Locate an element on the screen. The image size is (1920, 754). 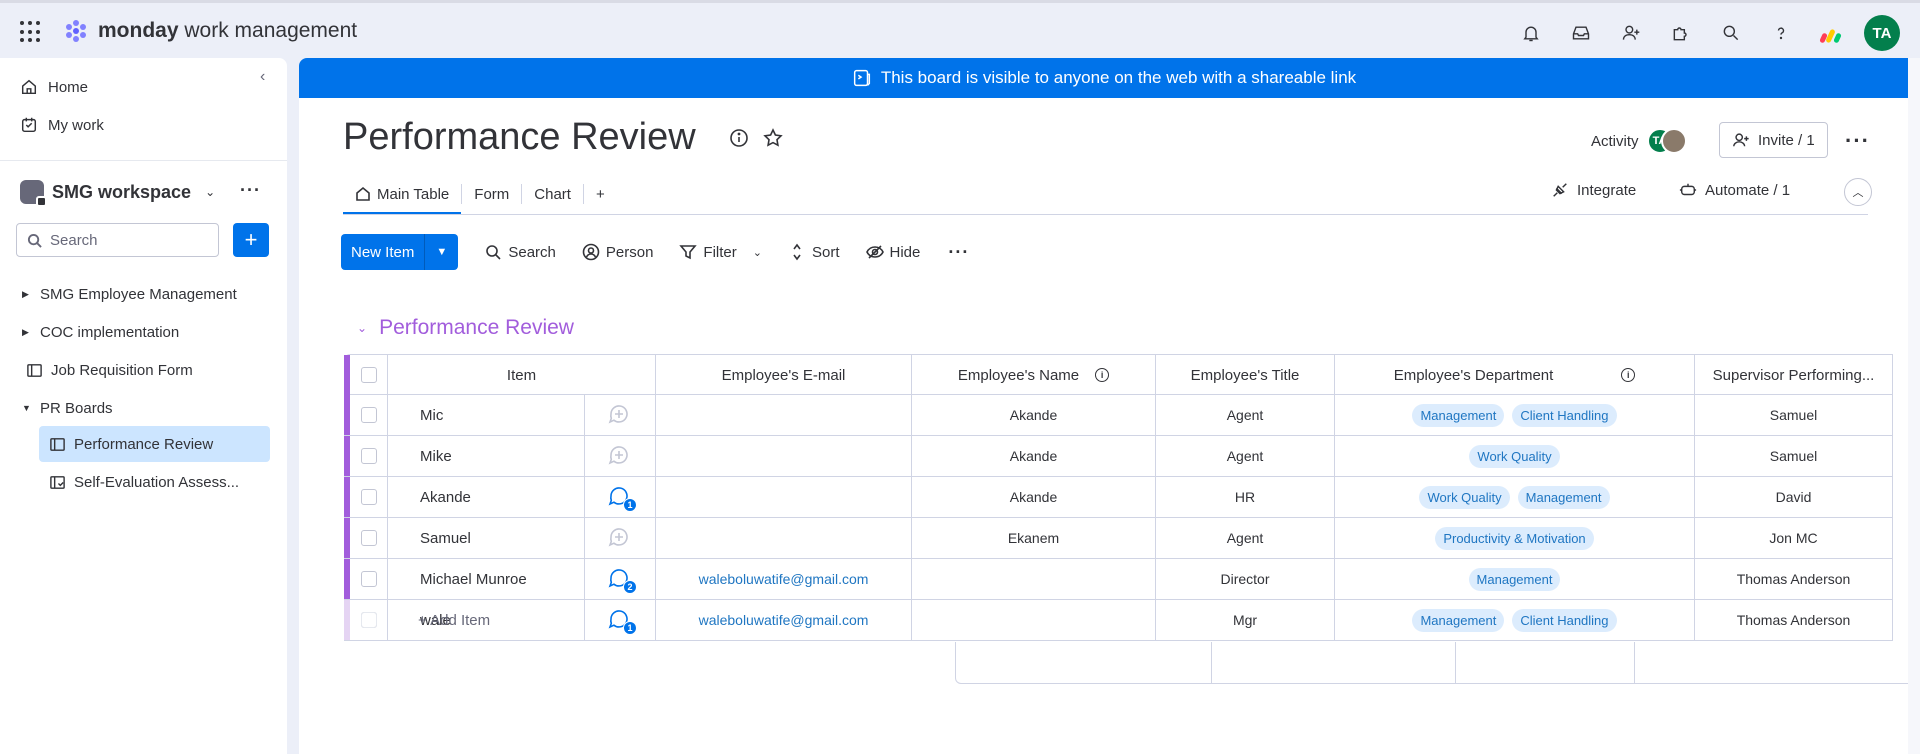
board-more-icon: ··· is located at coordinates (1857, 141).